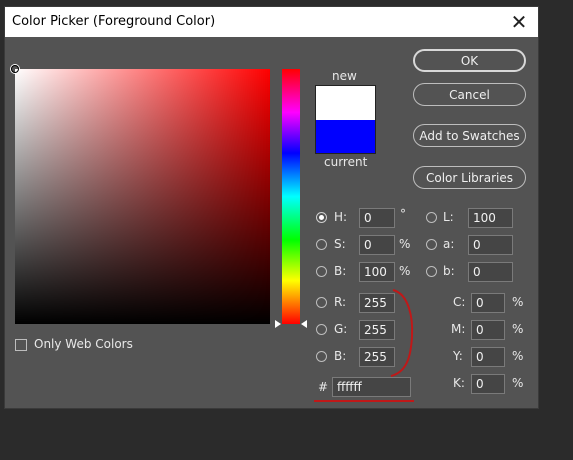  I want to click on blue-radio, so click(321, 356).